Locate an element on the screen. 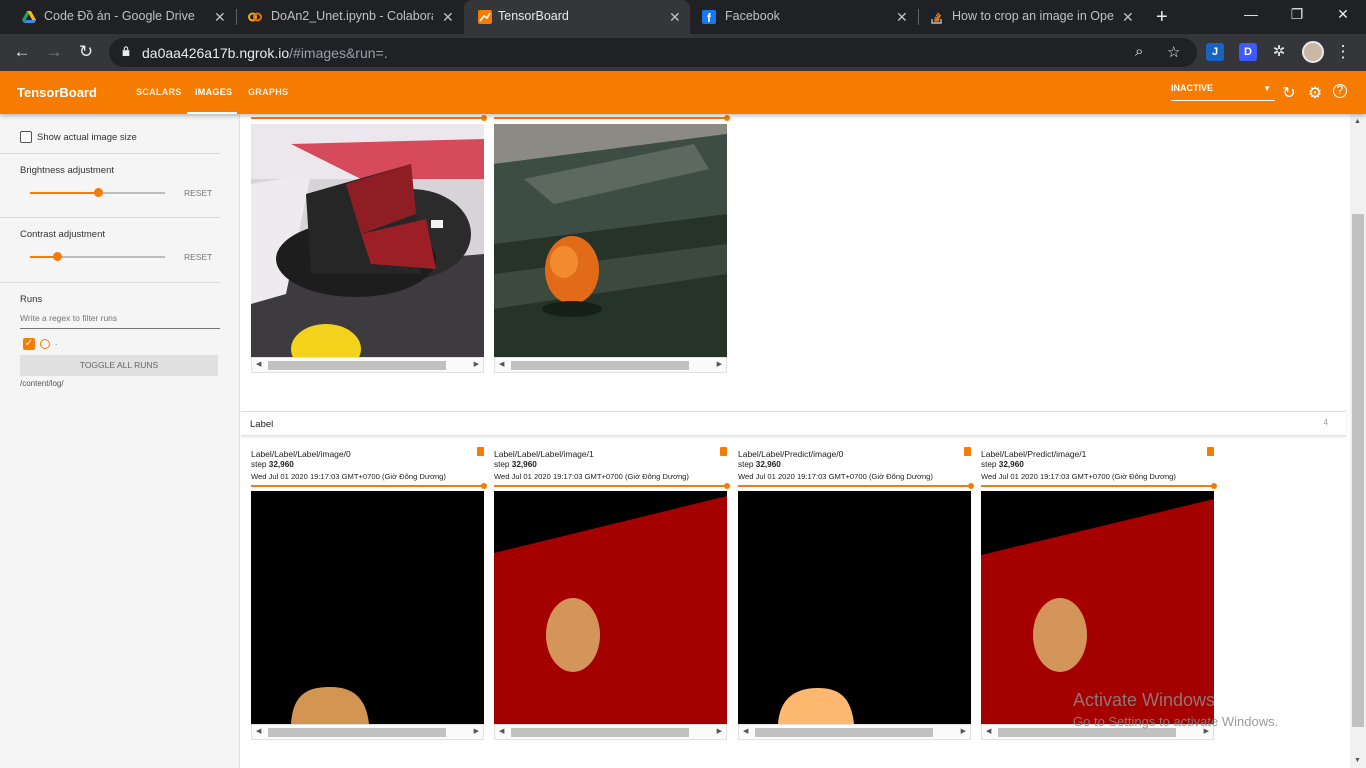 The image size is (1366, 768). card-tag-name: Label/Label/Predict/image/1 is located at coordinates (1034, 454).